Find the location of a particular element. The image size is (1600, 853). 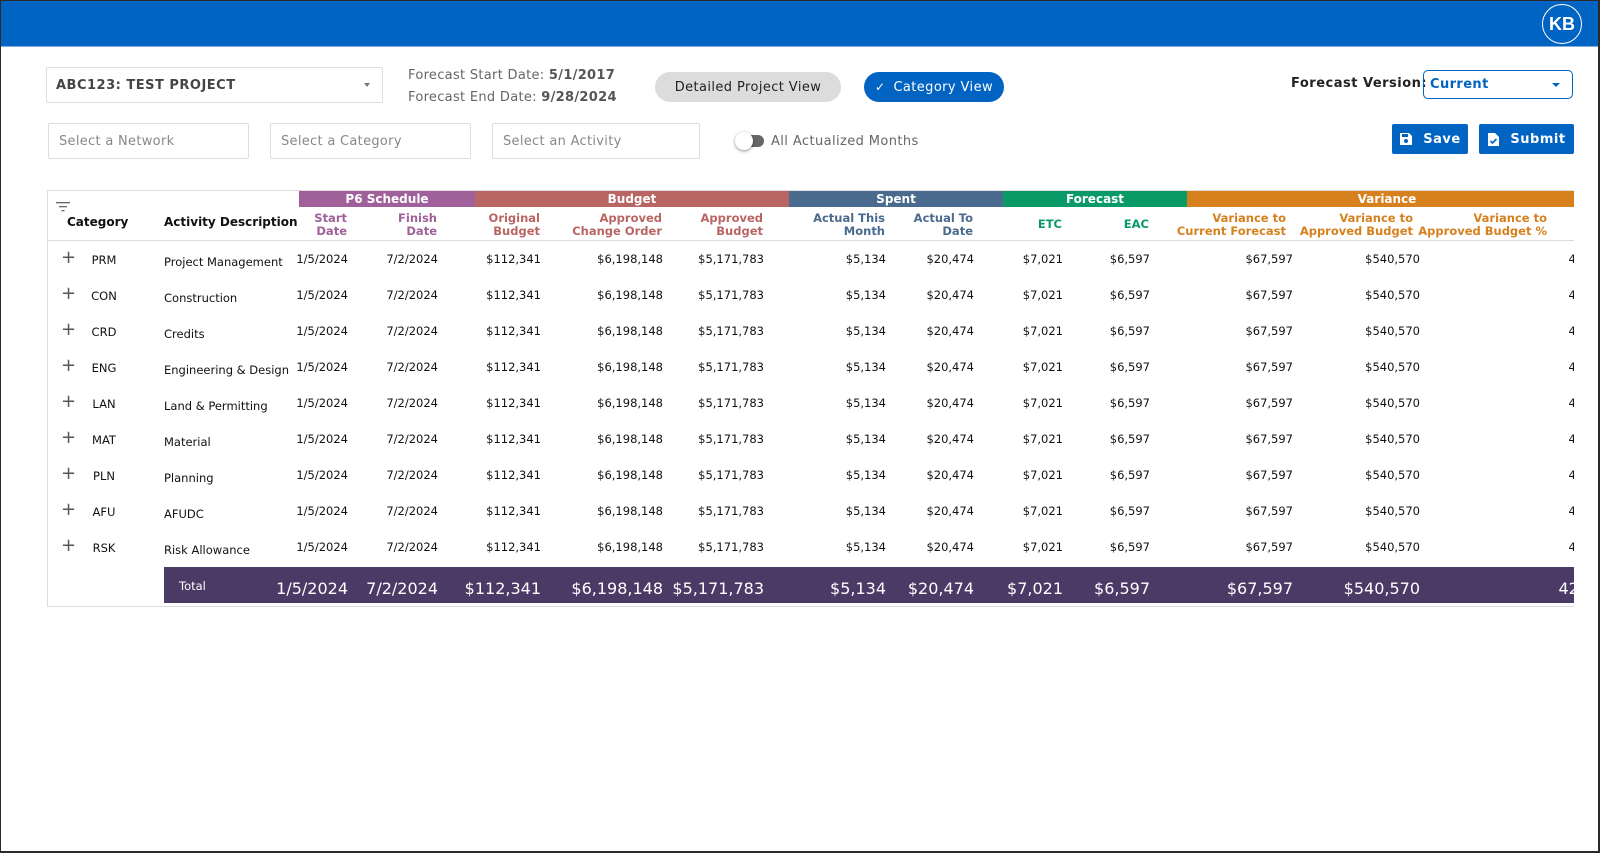

category-view-label: Category View is located at coordinates (943, 87).